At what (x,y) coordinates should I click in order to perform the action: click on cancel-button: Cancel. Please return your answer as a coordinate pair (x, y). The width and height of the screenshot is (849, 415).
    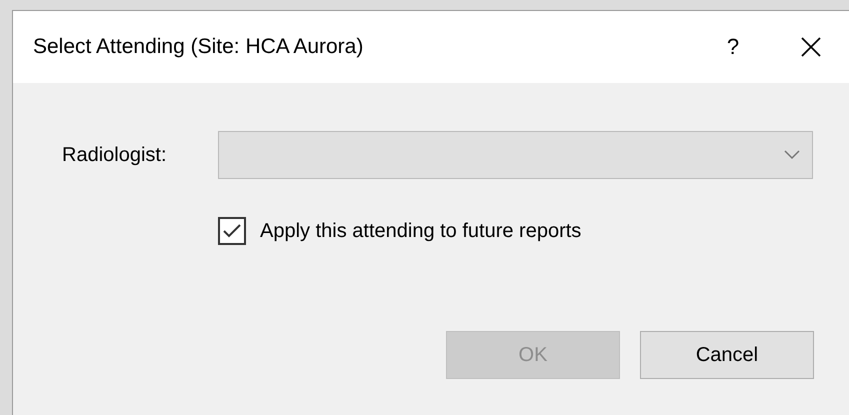
    Looking at the image, I should click on (727, 355).